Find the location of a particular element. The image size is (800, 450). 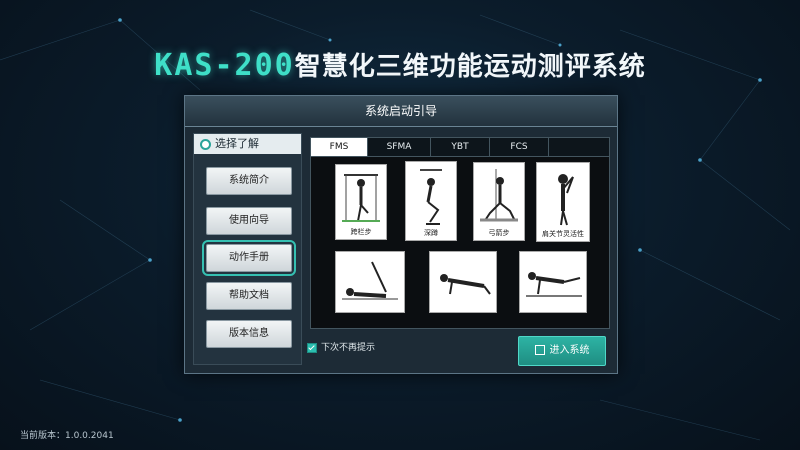

card-leg-raise is located at coordinates (370, 282).